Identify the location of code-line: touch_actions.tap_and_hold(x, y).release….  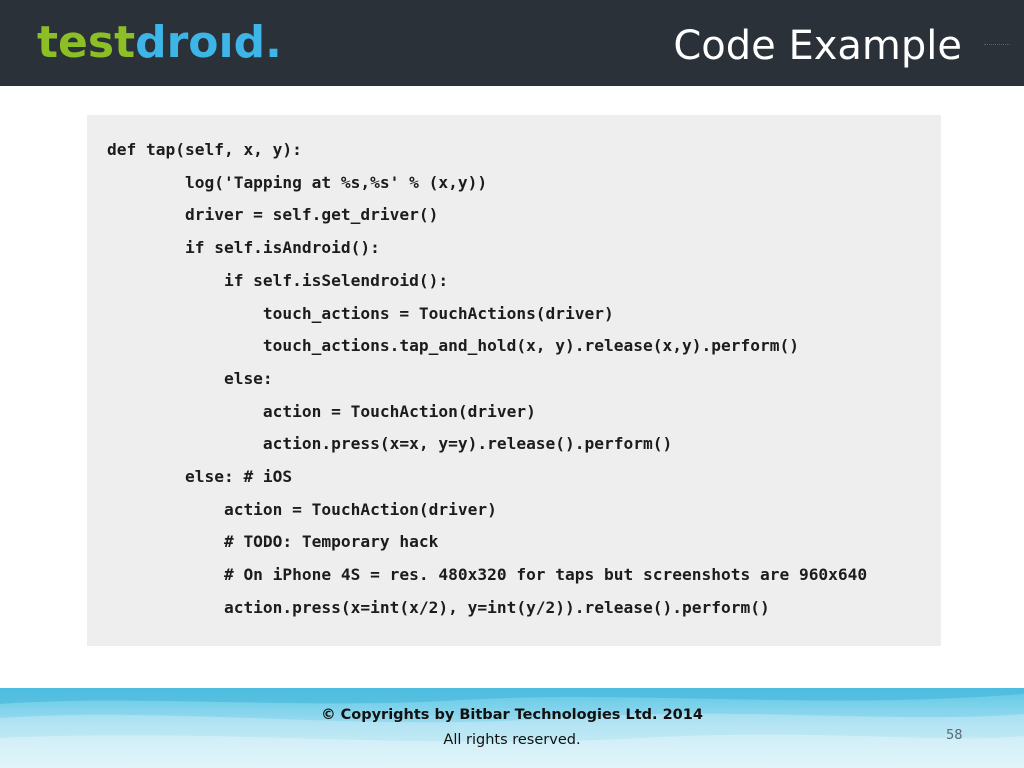
(453, 346).